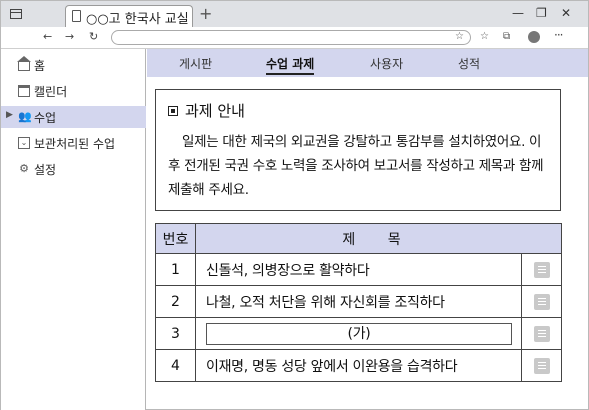 This screenshot has width=589, height=410. I want to click on sidebar-item-label: 수업, so click(45, 118).